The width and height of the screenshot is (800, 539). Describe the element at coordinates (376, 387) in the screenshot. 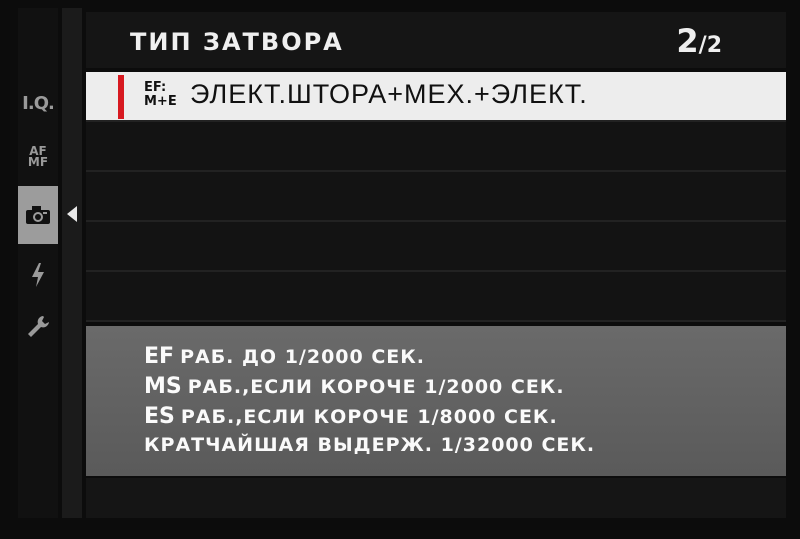

I see `description-text: РАБ.,ЕСЛИ КОРОЧЕ 1/2000 СЕК.` at that location.